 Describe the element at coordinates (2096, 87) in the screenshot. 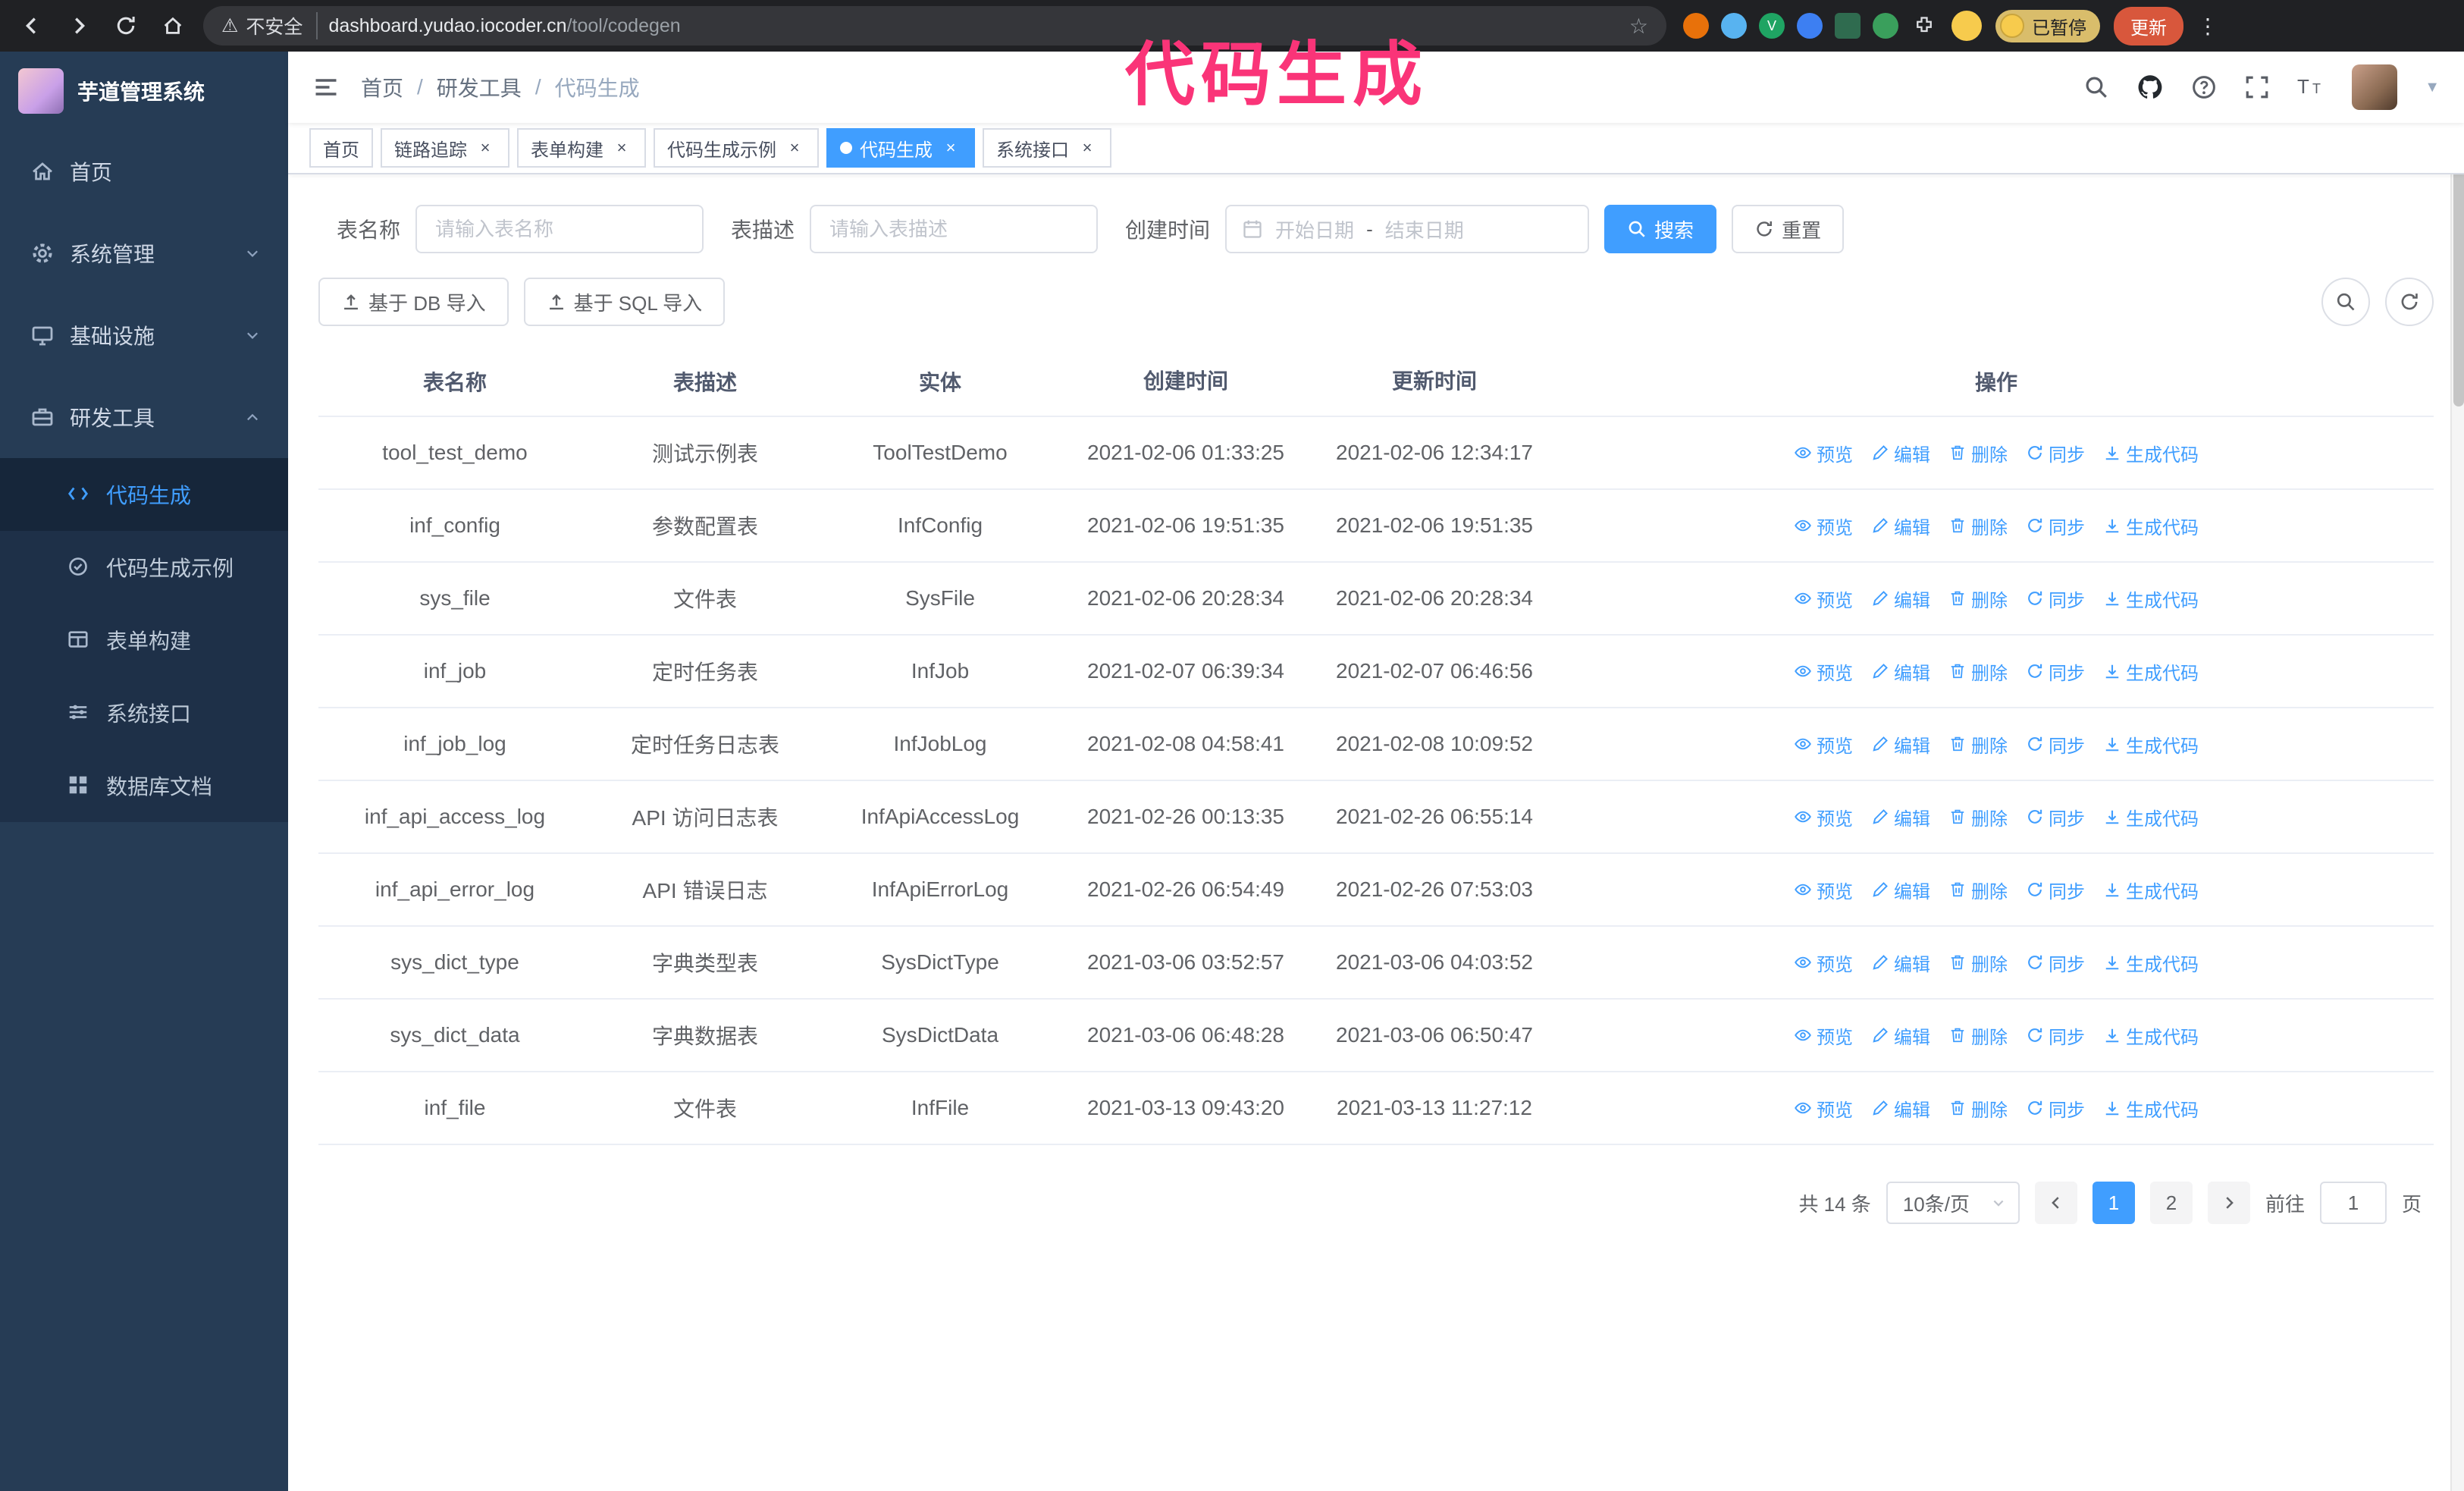

I see `search-icon` at that location.